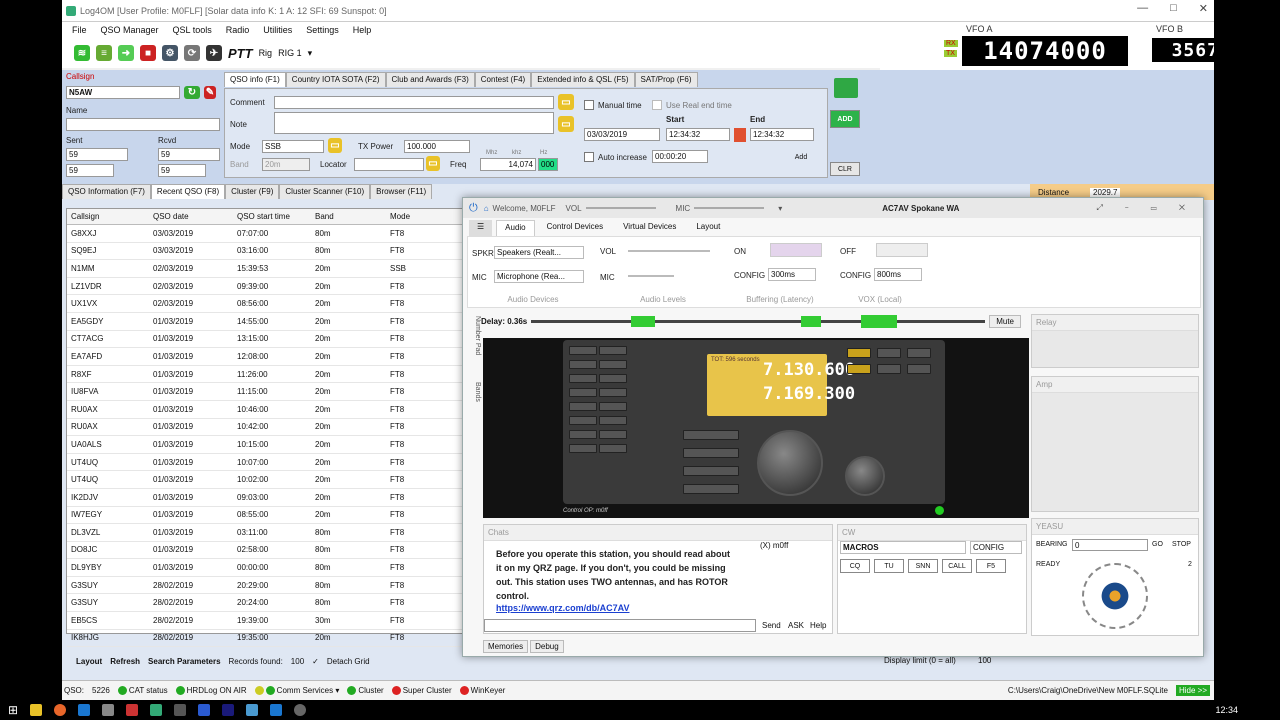  I want to click on file-explorer-icon, so click(36, 710).